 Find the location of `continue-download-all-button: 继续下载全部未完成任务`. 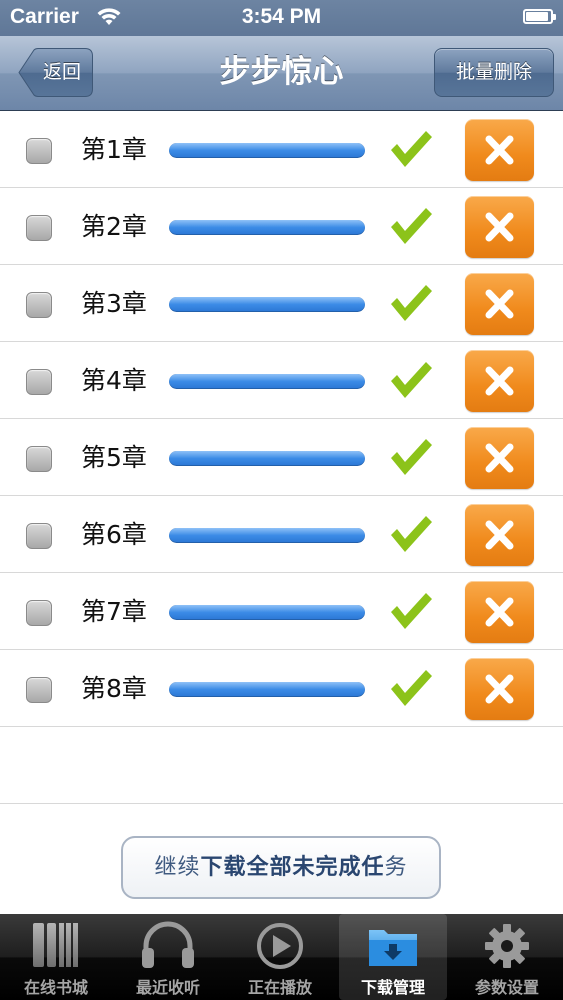

continue-download-all-button: 继续下载全部未完成任务 is located at coordinates (281, 867).